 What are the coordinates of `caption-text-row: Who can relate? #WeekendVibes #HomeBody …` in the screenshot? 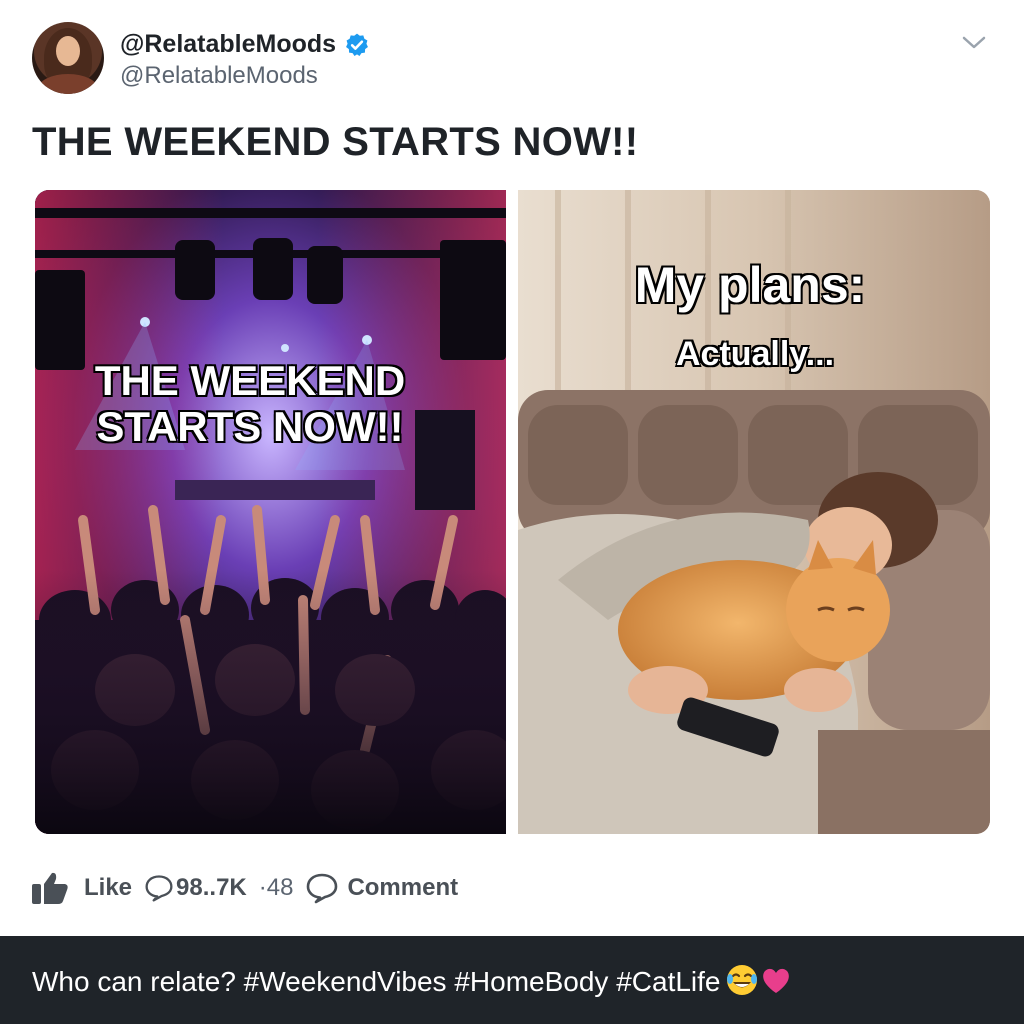 It's located at (412, 980).